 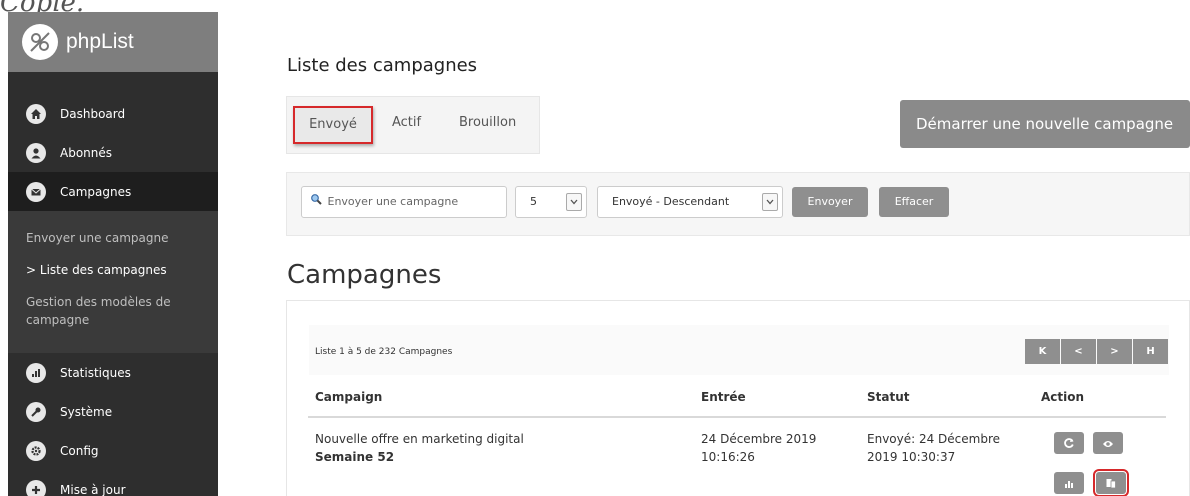 What do you see at coordinates (911, 457) in the screenshot?
I see `status-line-2: 2019 10:30:37` at bounding box center [911, 457].